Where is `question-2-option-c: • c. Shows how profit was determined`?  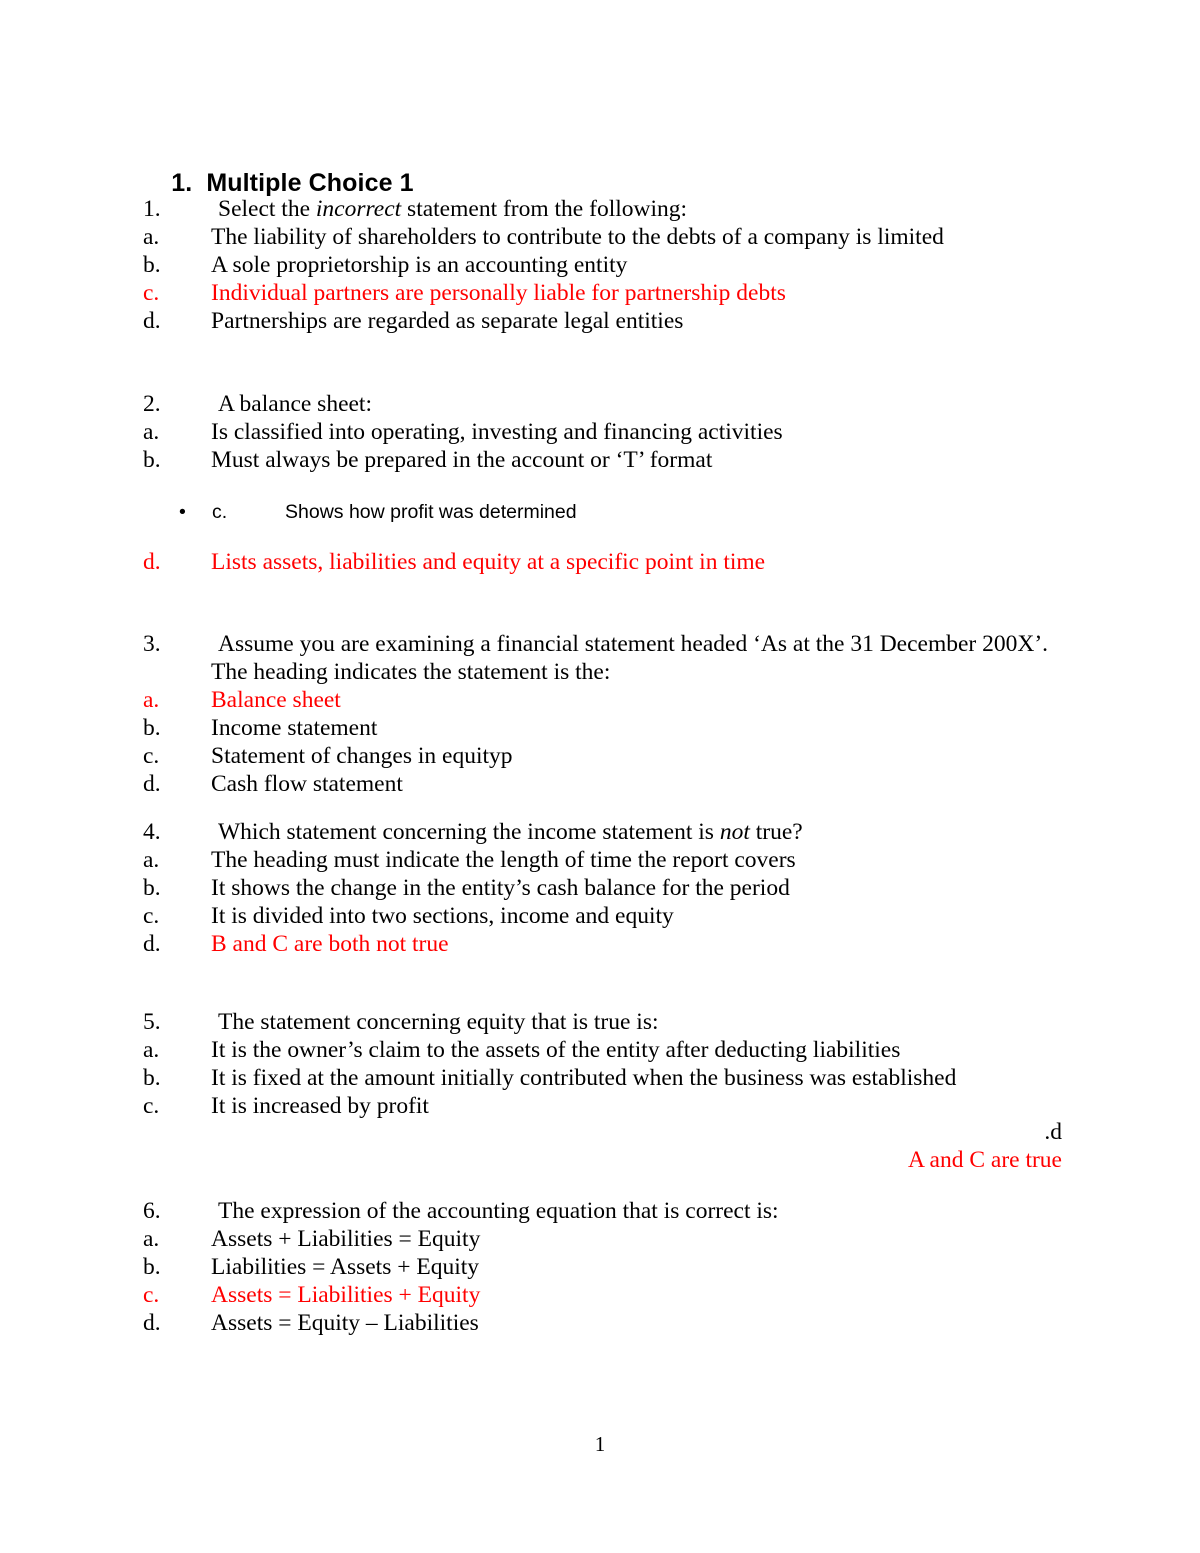
question-2-option-c: • c. Shows how profit was determined is located at coordinates (360, 512).